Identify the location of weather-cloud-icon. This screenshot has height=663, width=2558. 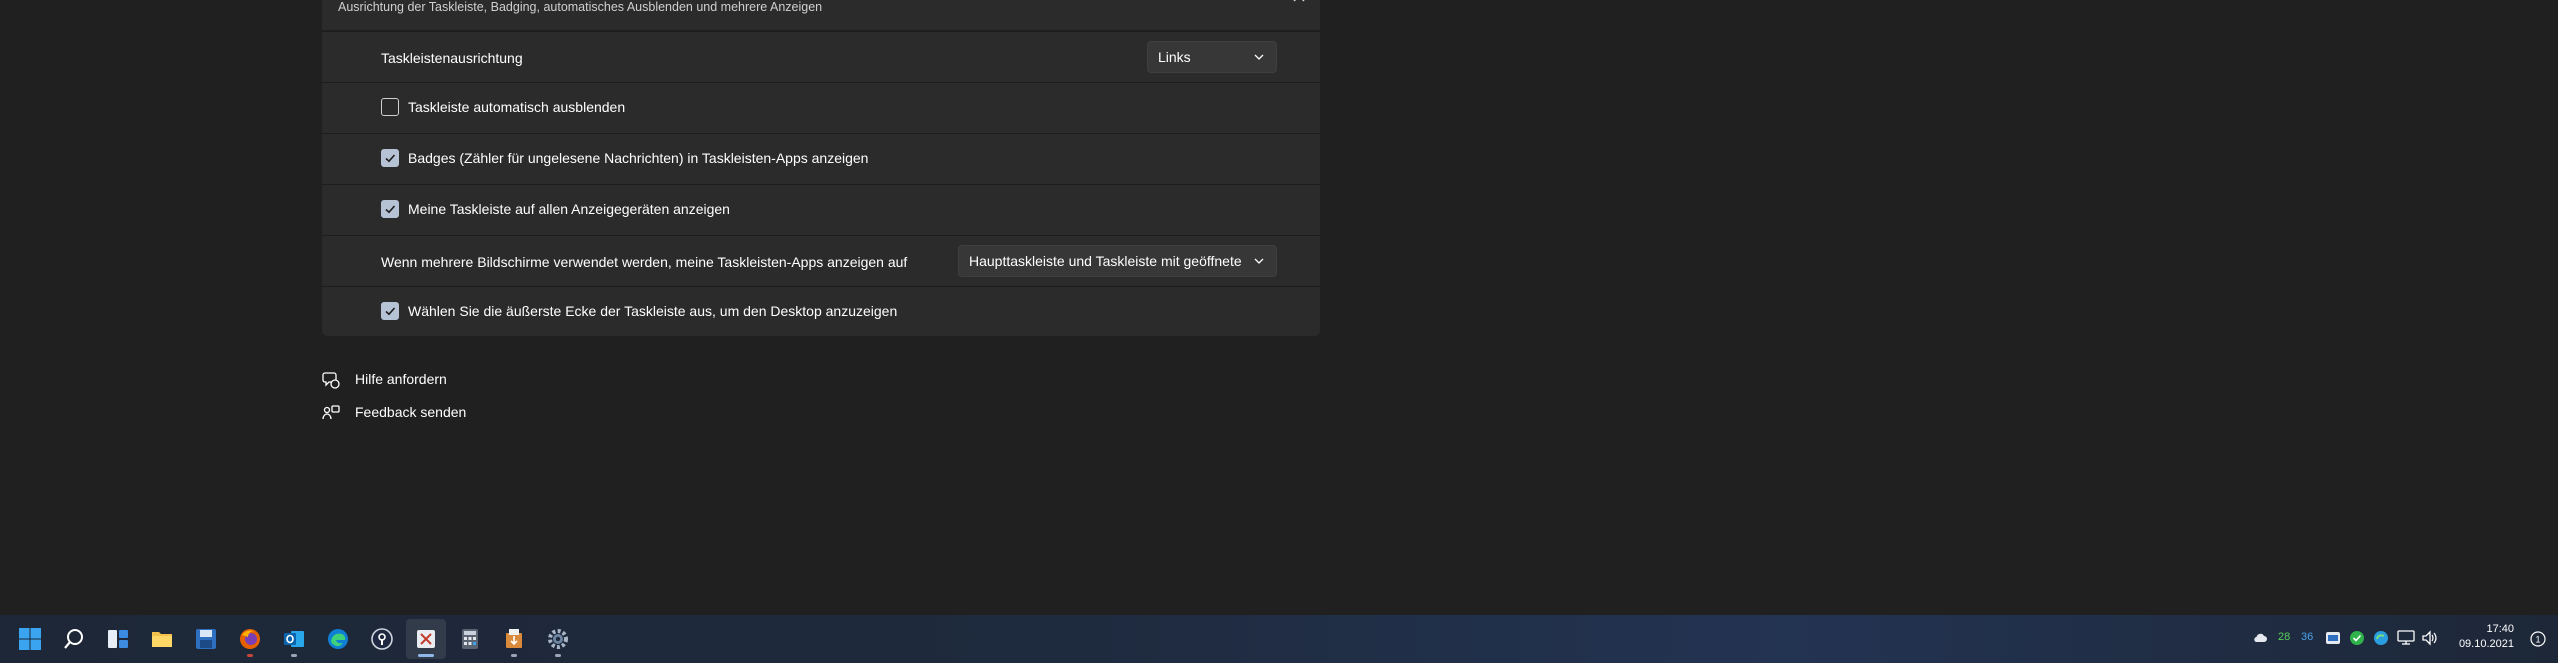
(2260, 637).